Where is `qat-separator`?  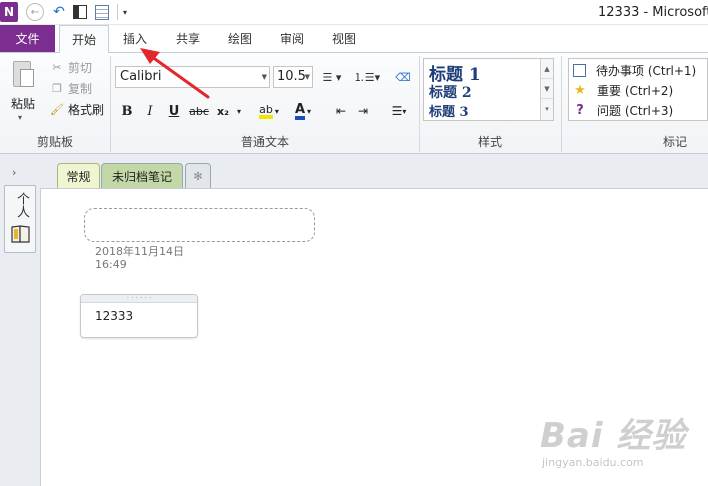 qat-separator is located at coordinates (117, 12).